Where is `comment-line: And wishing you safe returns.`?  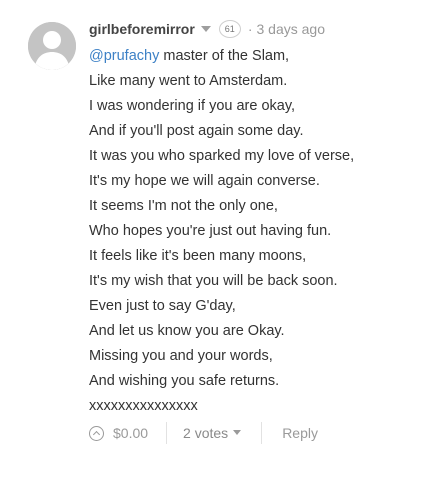 comment-line: And wishing you safe returns. is located at coordinates (184, 381).